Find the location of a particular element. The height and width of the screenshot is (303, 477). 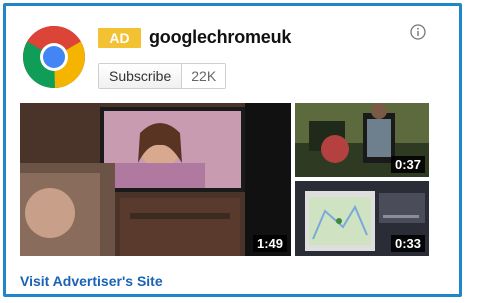

video-thumbnail-2: 0:37 is located at coordinates (362, 140).